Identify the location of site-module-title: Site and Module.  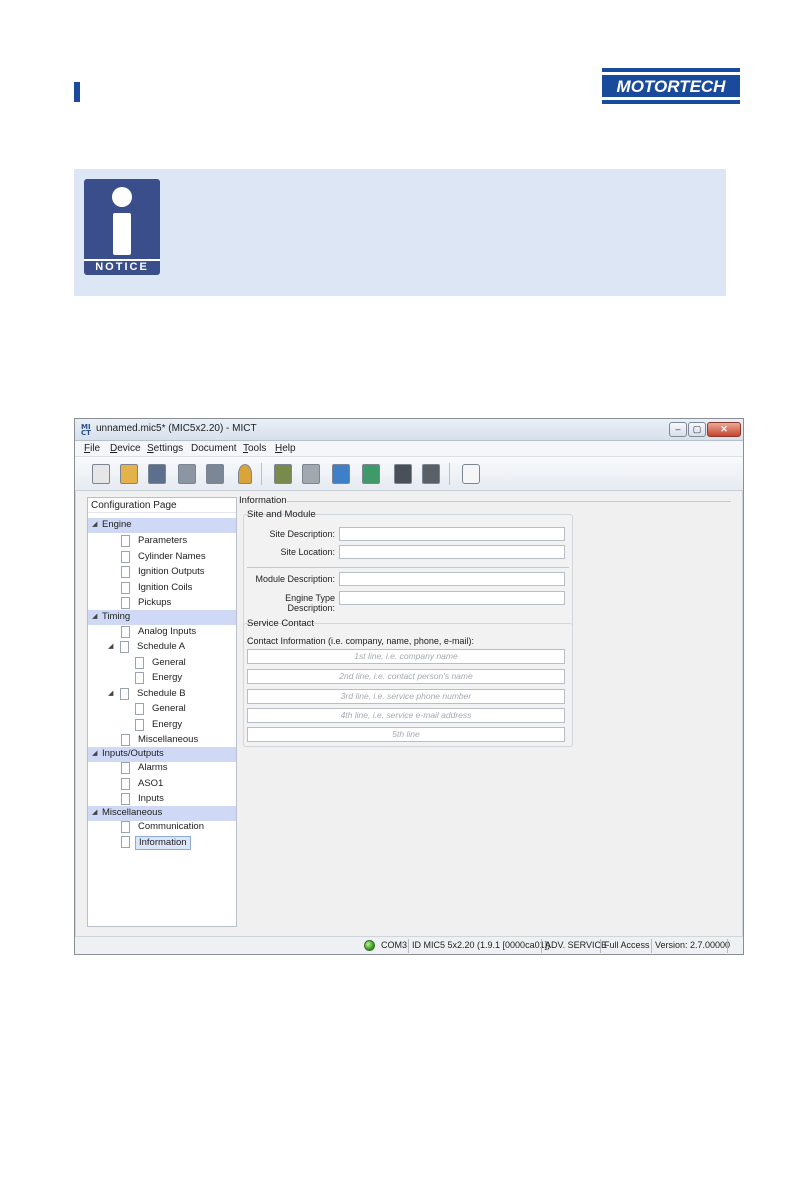
(281, 514).